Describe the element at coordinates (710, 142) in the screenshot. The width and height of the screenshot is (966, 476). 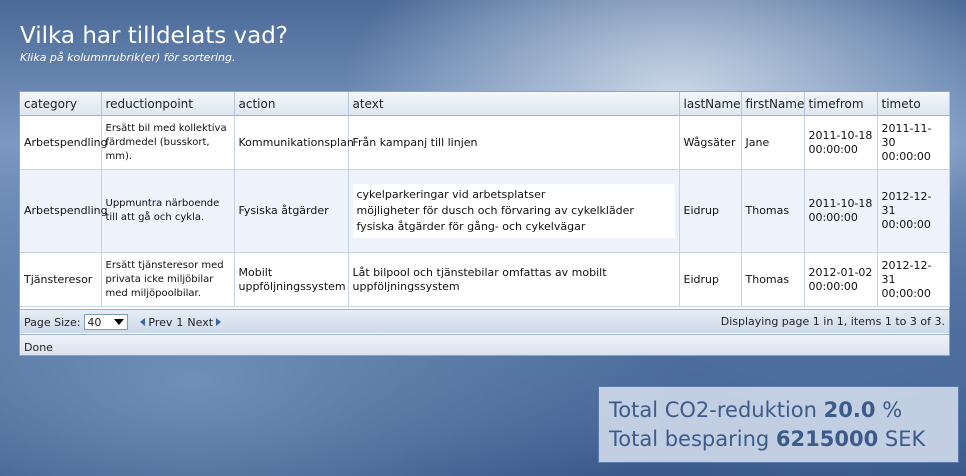
I see `cell-lastname: Wågsäter` at that location.